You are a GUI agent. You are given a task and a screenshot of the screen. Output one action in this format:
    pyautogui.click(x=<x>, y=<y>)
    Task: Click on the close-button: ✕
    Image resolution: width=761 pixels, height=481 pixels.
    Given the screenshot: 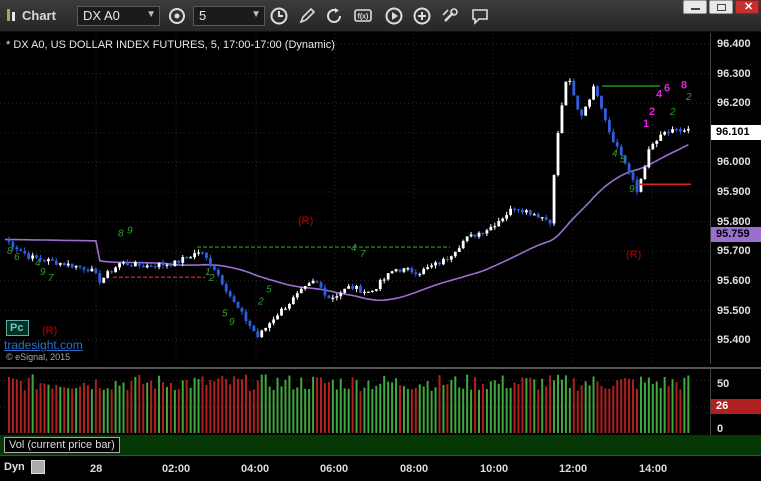 What is the action you would take?
    pyautogui.click(x=747, y=7)
    